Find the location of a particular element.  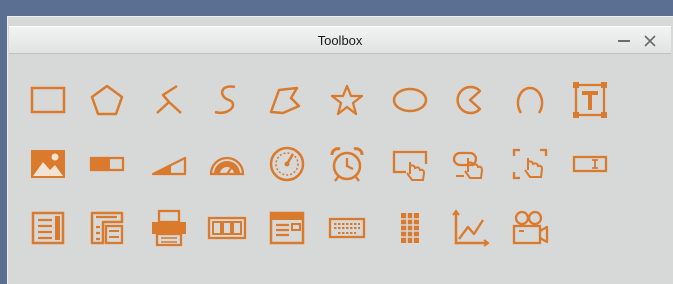

curve-tool is located at coordinates (227, 100).